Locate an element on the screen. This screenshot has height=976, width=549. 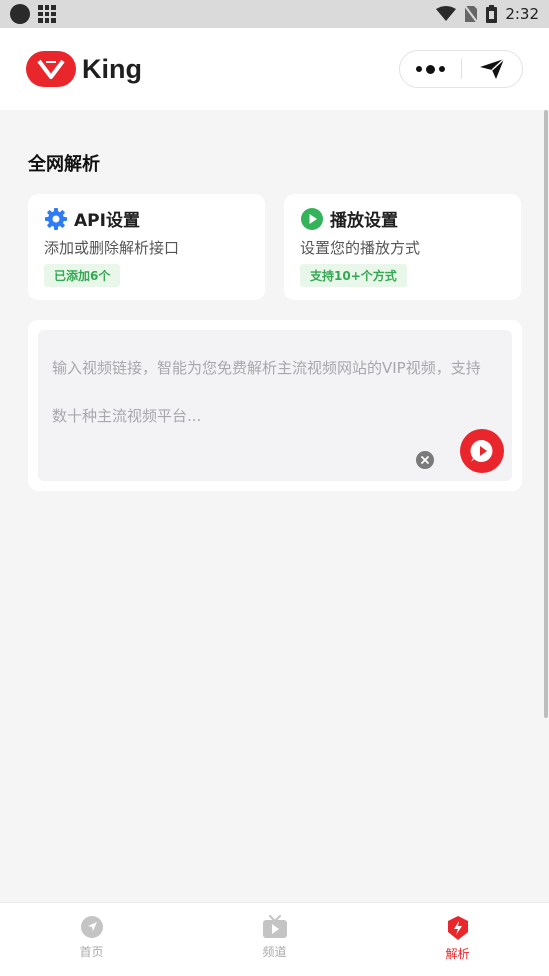
play-card-title: 播放设置 is located at coordinates (364, 221).